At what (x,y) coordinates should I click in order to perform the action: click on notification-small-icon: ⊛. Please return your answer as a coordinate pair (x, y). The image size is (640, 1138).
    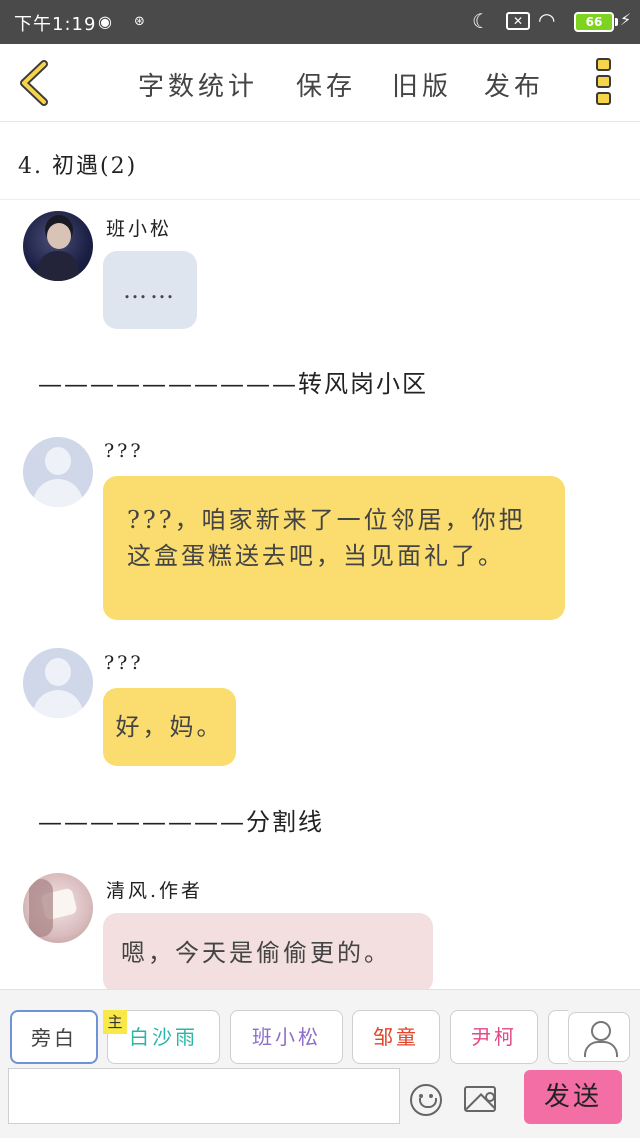
    Looking at the image, I should click on (139, 21).